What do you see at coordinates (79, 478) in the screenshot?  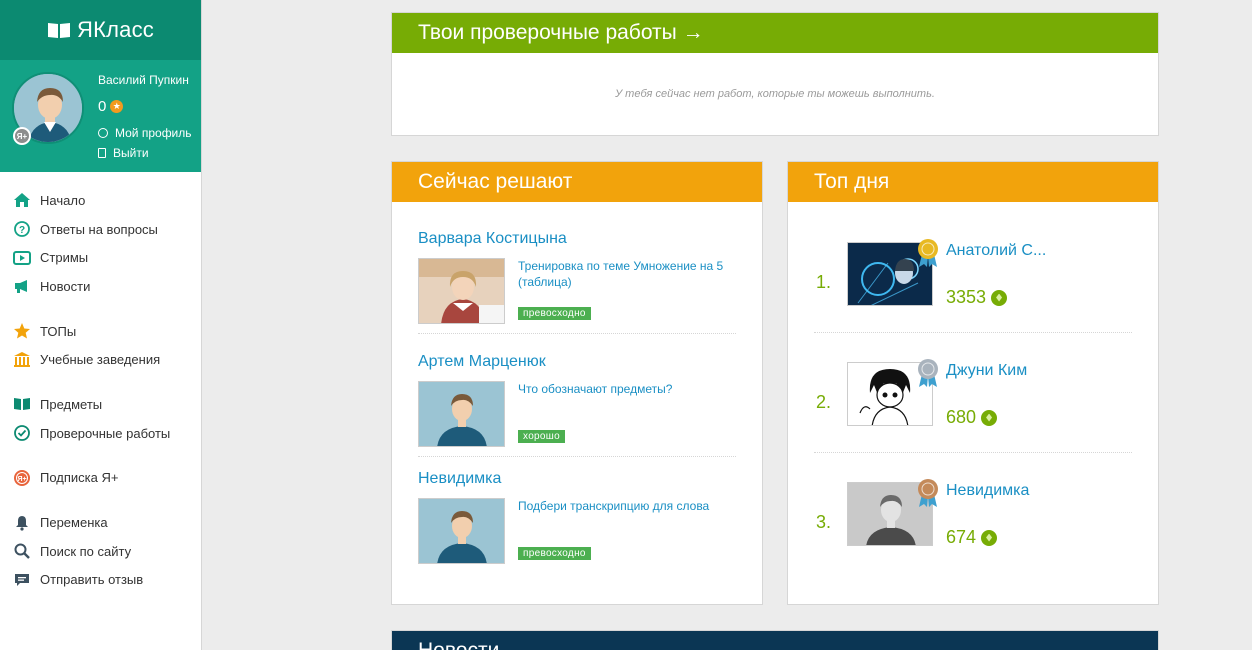 I see `sidebar-item-label: Подписка Я+` at bounding box center [79, 478].